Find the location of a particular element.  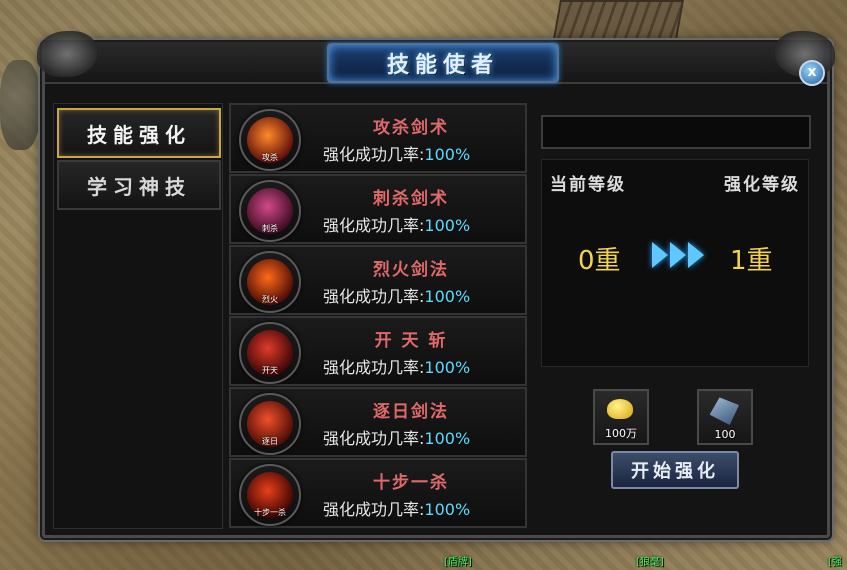

target-level-value: 1重 is located at coordinates (751, 261).